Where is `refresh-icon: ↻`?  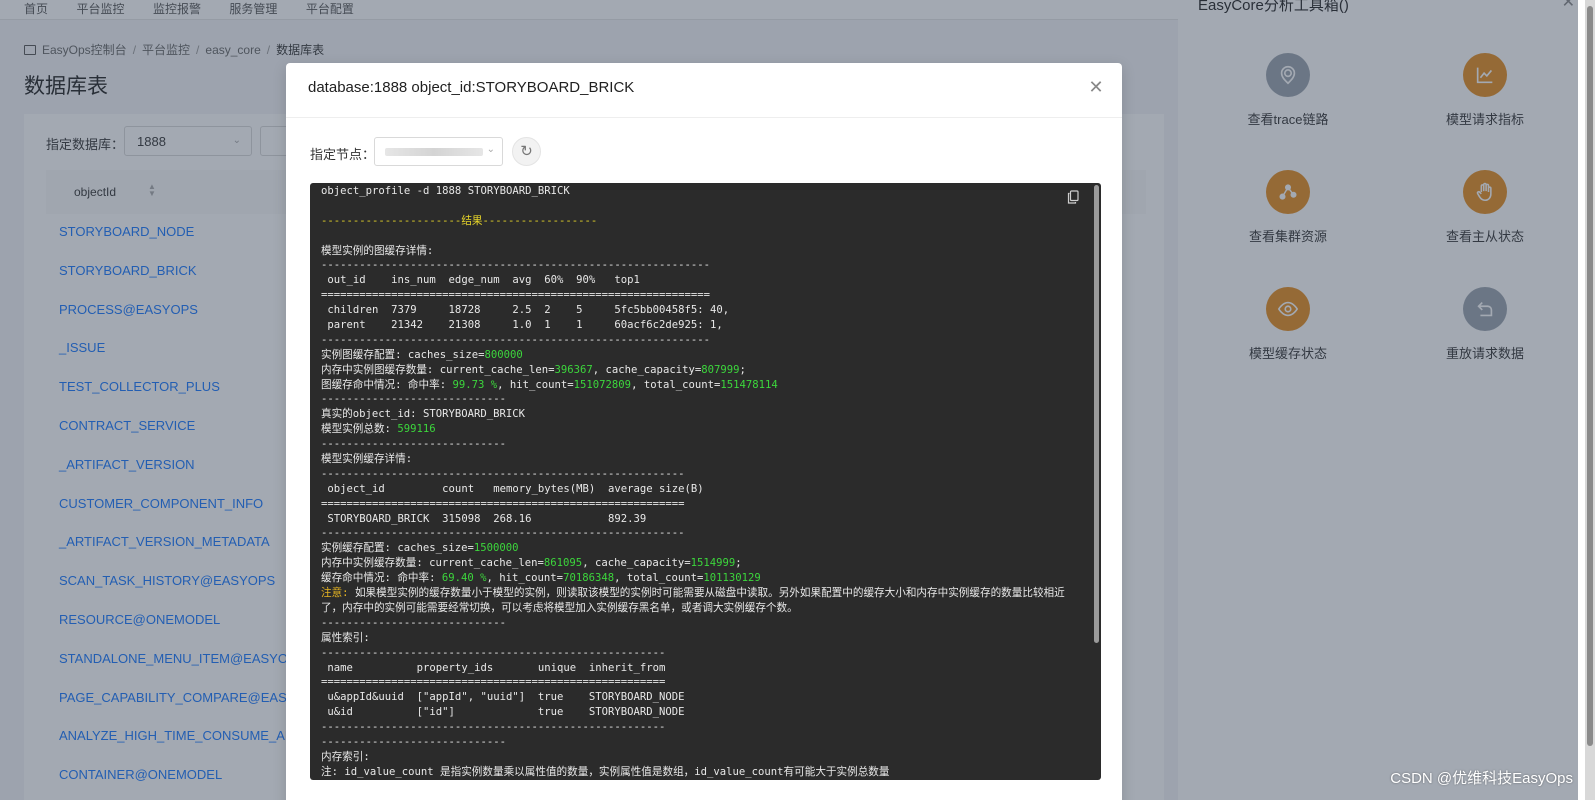
refresh-icon: ↻ is located at coordinates (526, 151).